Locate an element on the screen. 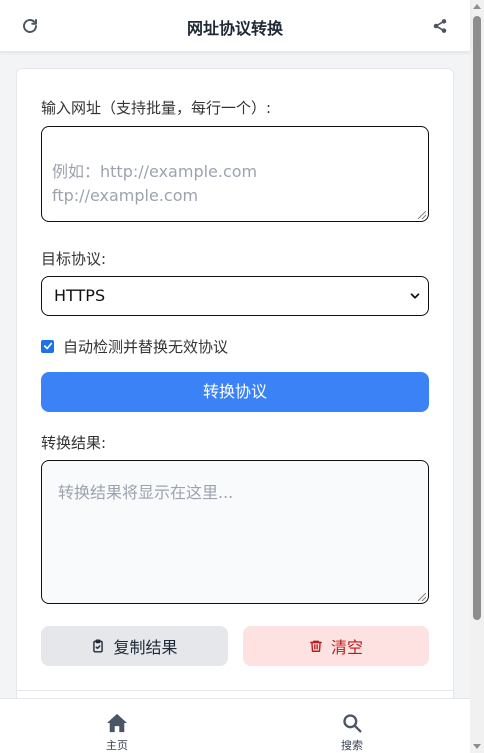 Image resolution: width=484 pixels, height=753 pixels. bottom-nav: 主页 搜索 is located at coordinates (235, 725).